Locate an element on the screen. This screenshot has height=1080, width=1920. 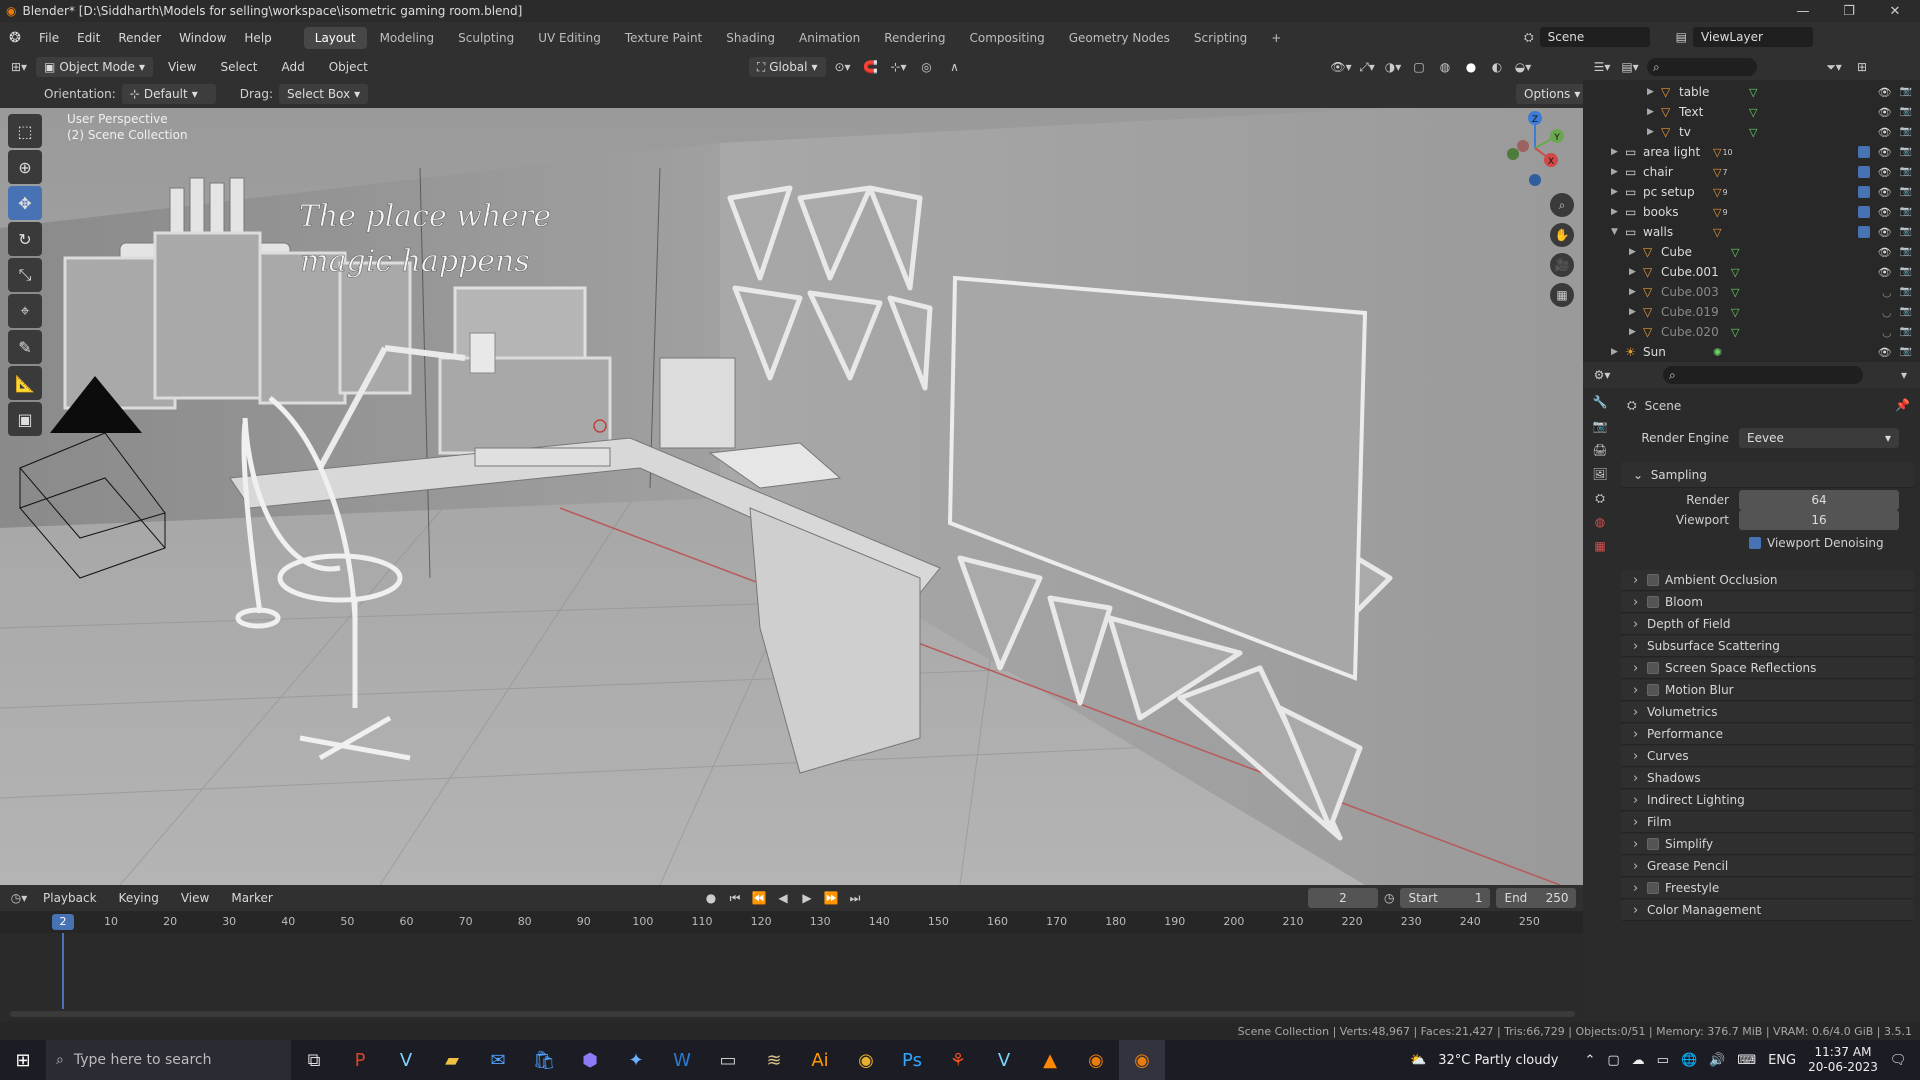
close-button: ✕ is located at coordinates (1895, 11).